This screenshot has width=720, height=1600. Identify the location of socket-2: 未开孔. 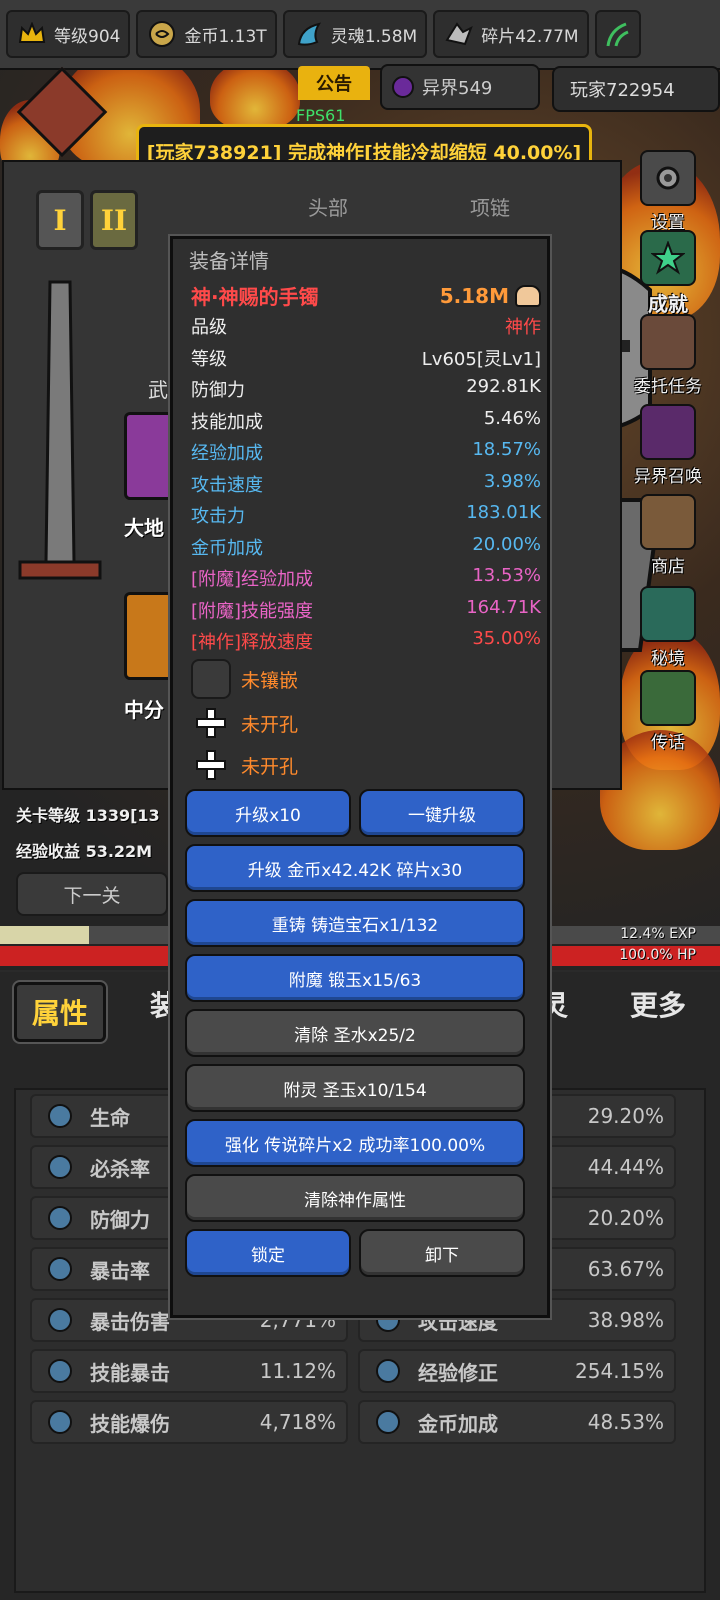
(244, 723).